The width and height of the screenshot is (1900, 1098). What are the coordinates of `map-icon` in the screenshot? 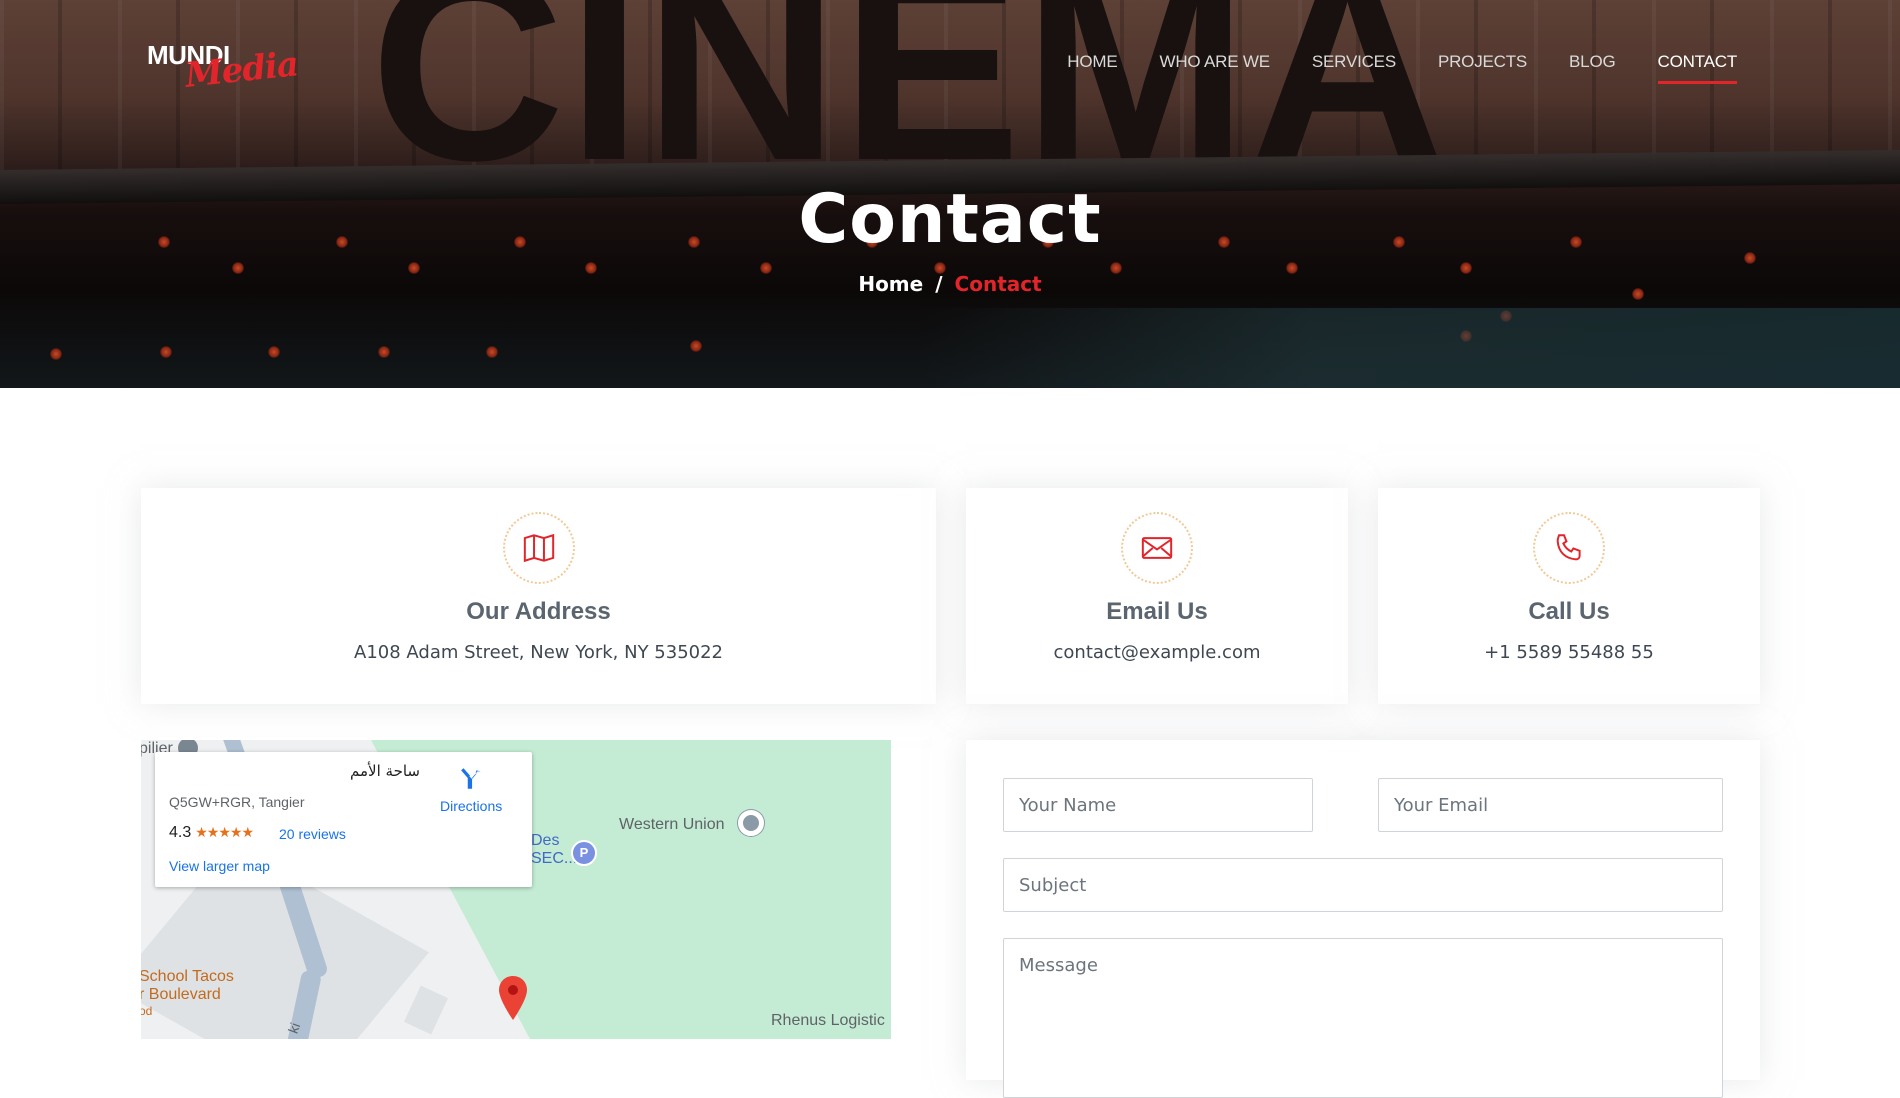 It's located at (538, 548).